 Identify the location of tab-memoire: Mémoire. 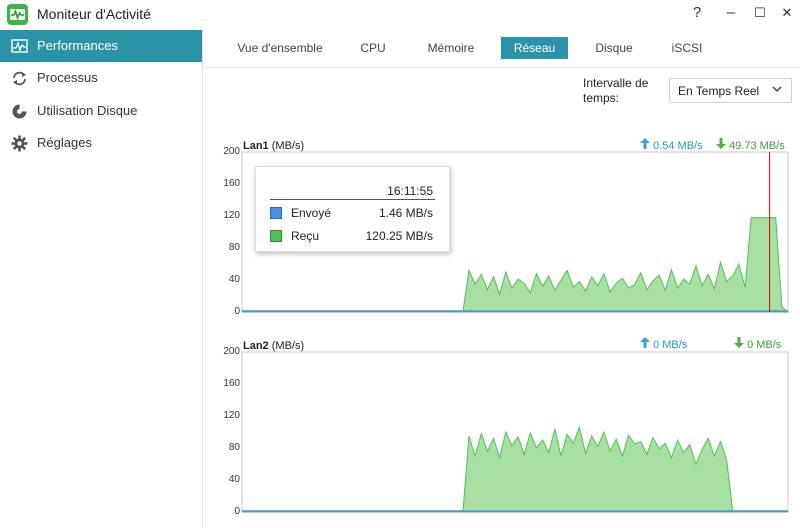
(451, 48).